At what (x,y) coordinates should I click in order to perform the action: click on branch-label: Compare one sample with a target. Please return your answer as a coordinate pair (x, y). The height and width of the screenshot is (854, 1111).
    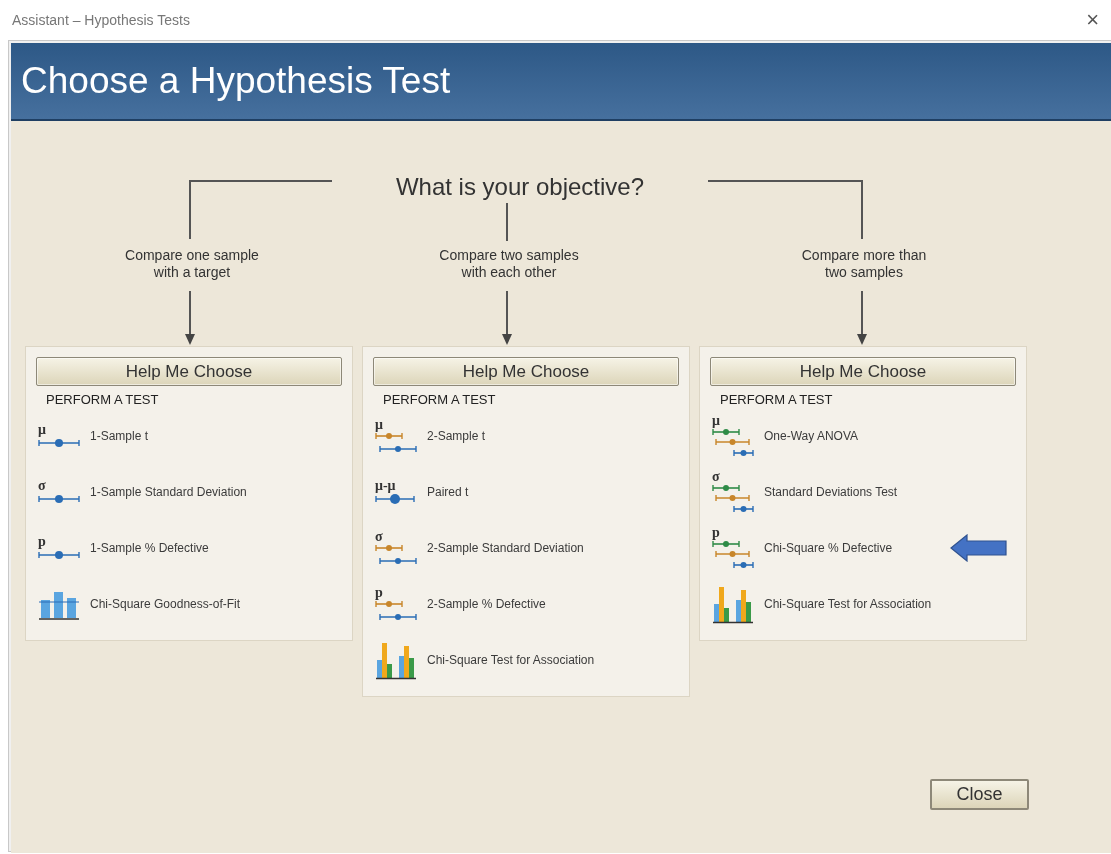
    Looking at the image, I should click on (192, 264).